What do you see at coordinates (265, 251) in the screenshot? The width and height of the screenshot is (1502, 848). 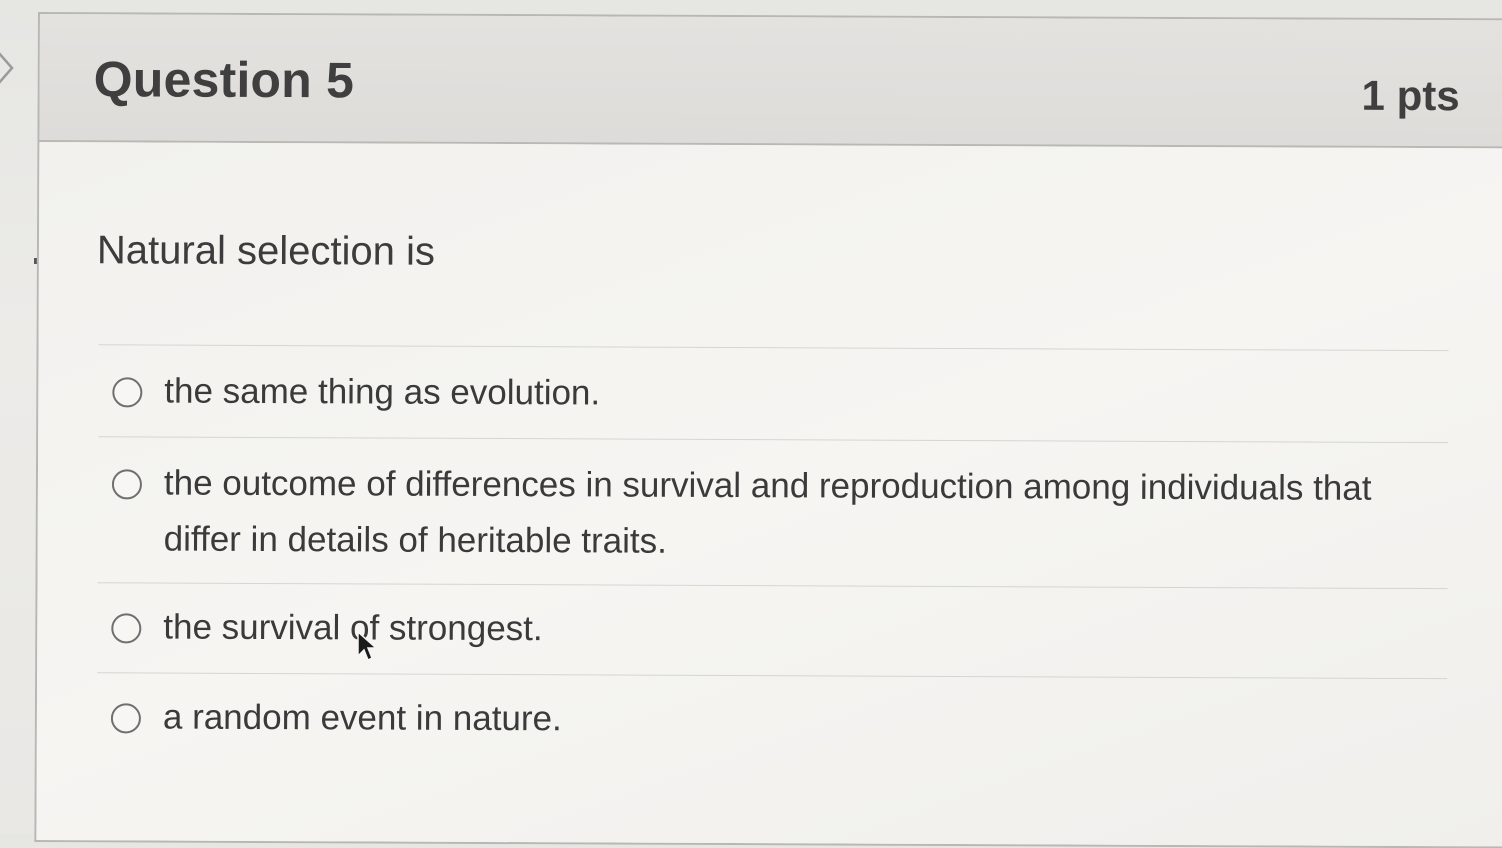 I see `question-prompt: Natural selection is` at bounding box center [265, 251].